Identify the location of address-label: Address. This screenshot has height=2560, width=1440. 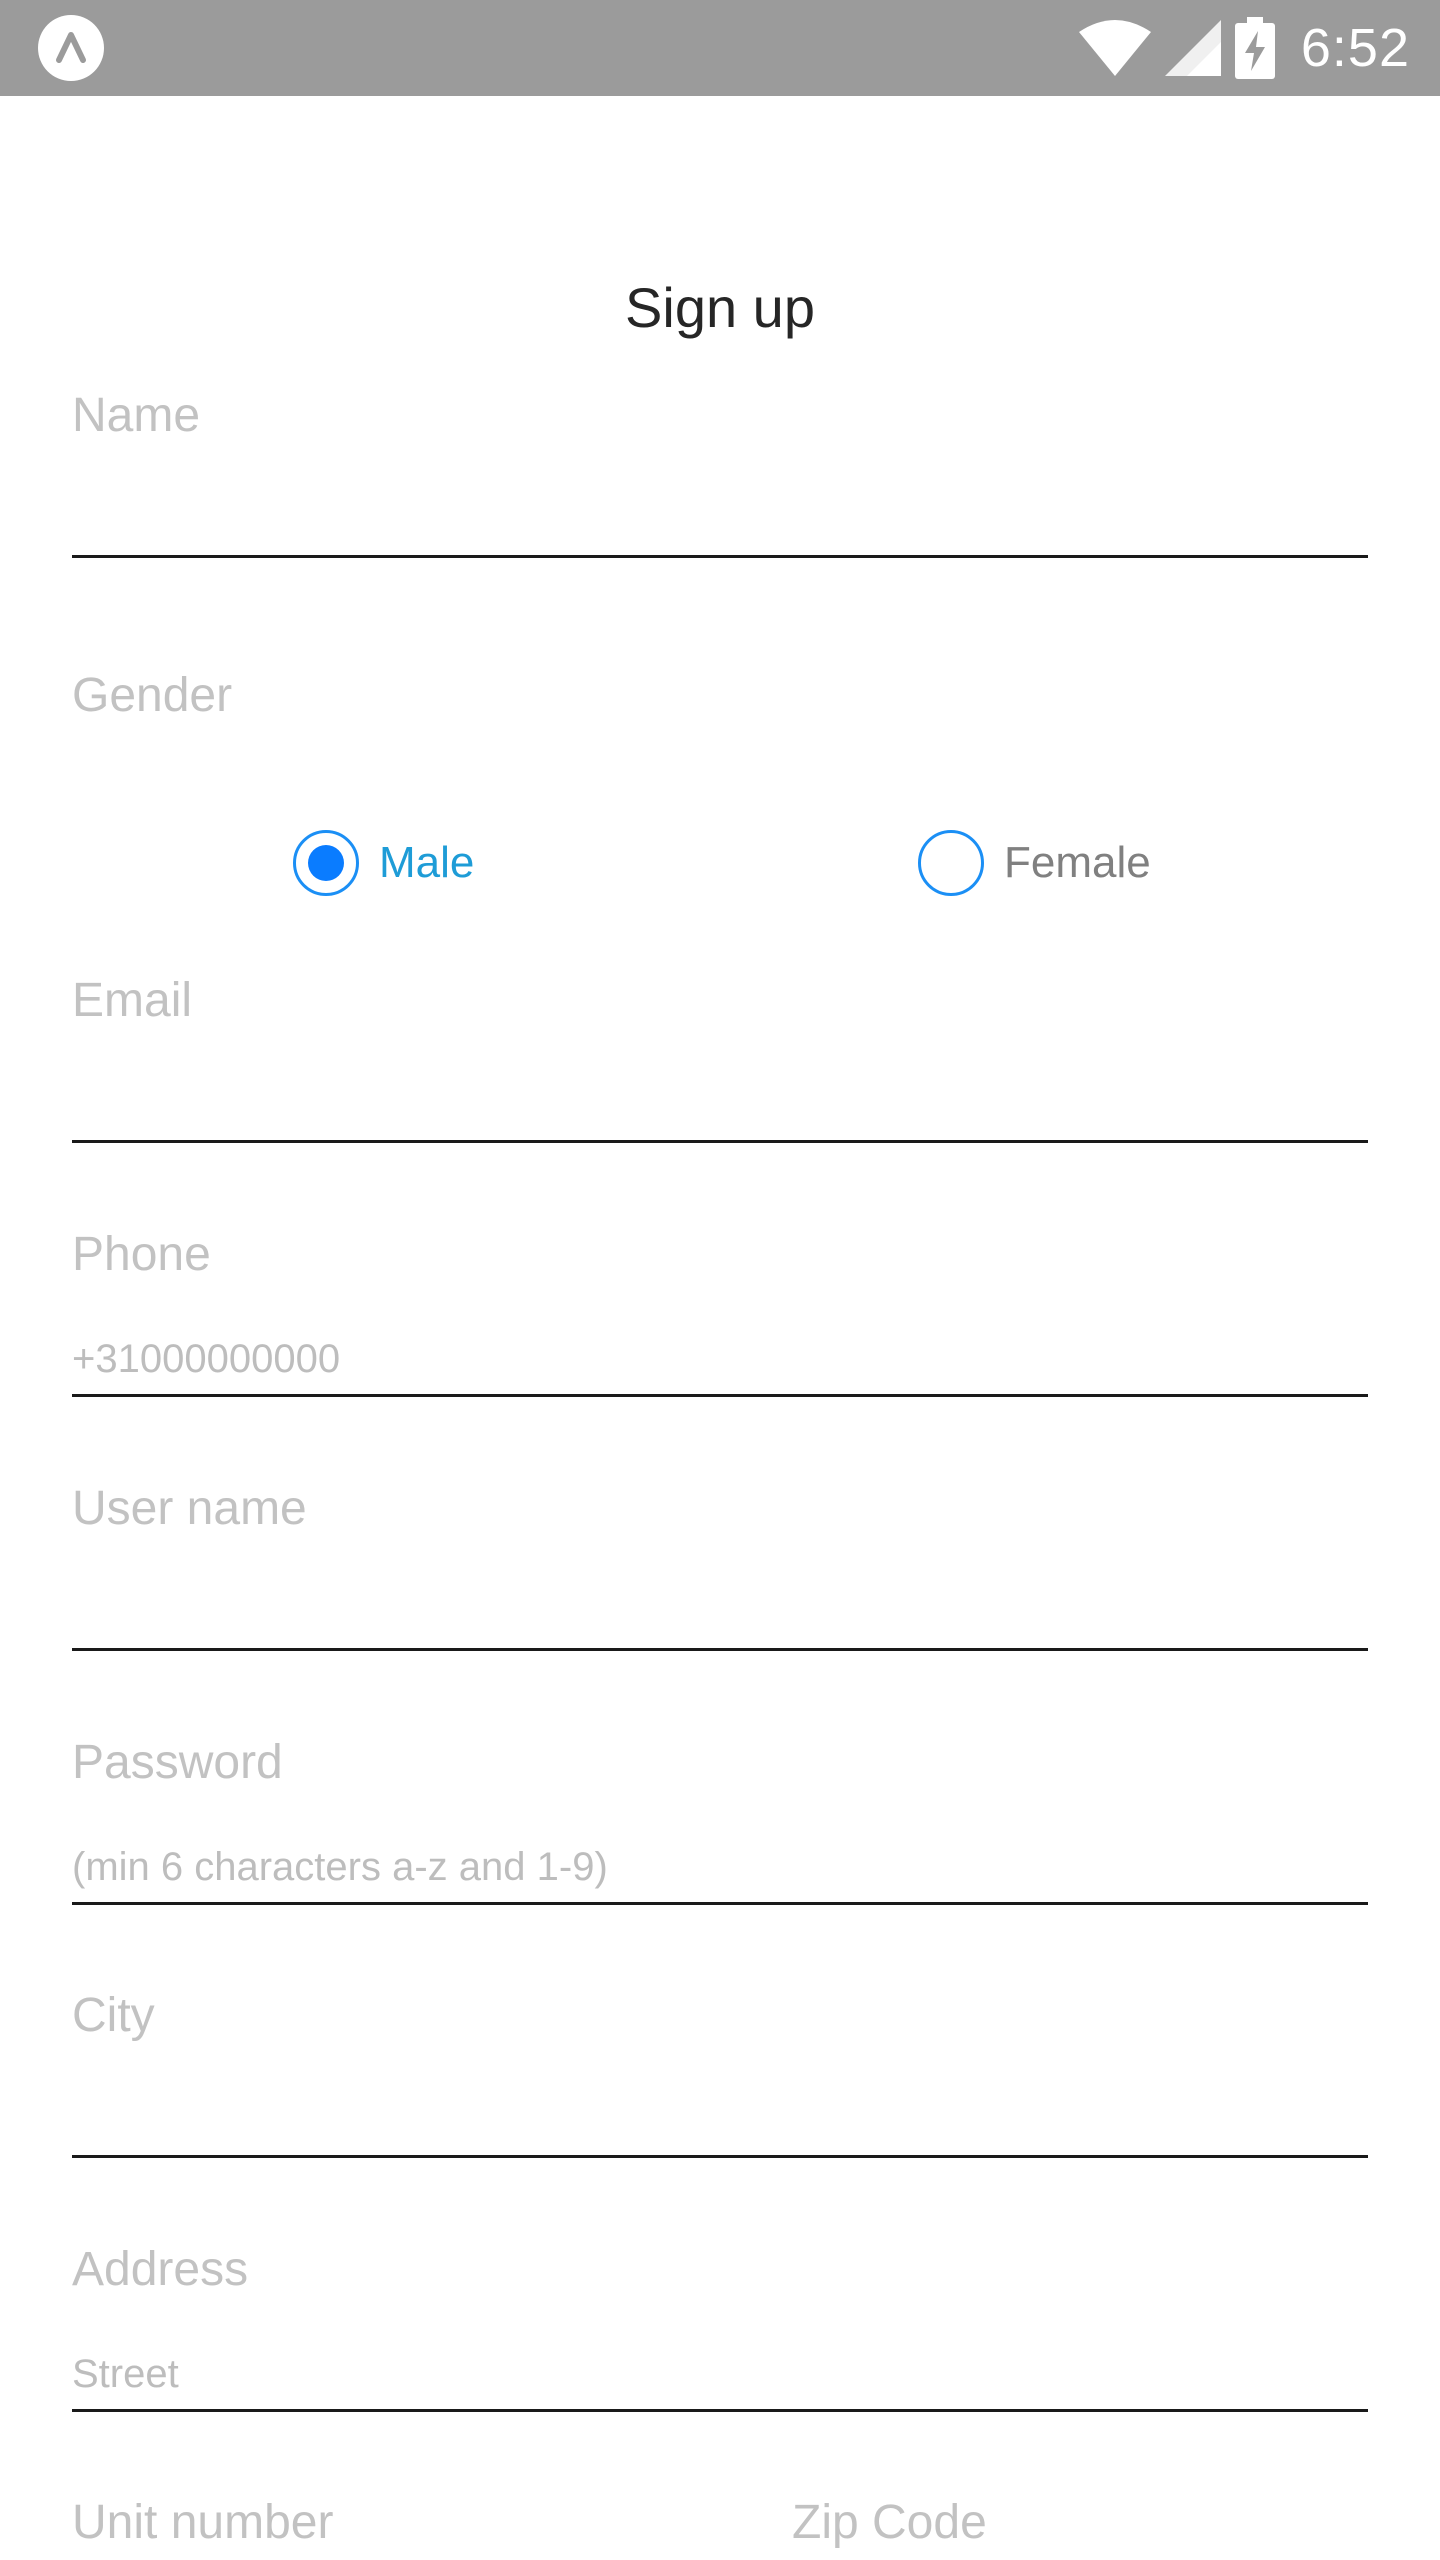
(160, 2269).